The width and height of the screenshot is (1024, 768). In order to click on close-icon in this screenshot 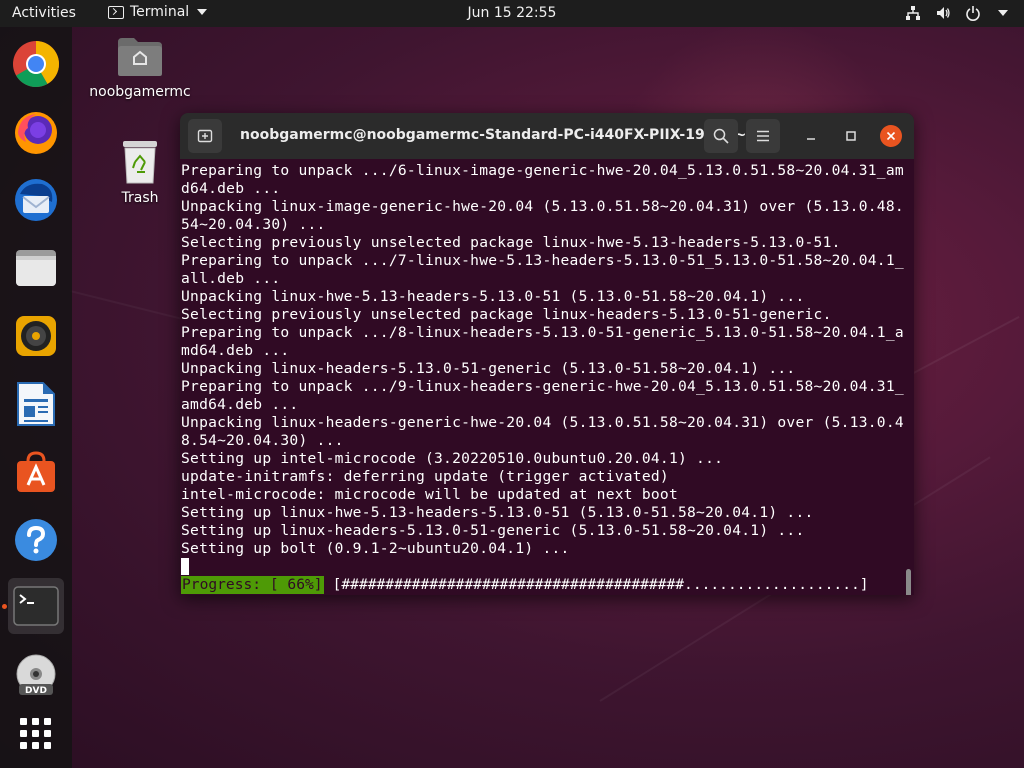, I will do `click(891, 136)`.